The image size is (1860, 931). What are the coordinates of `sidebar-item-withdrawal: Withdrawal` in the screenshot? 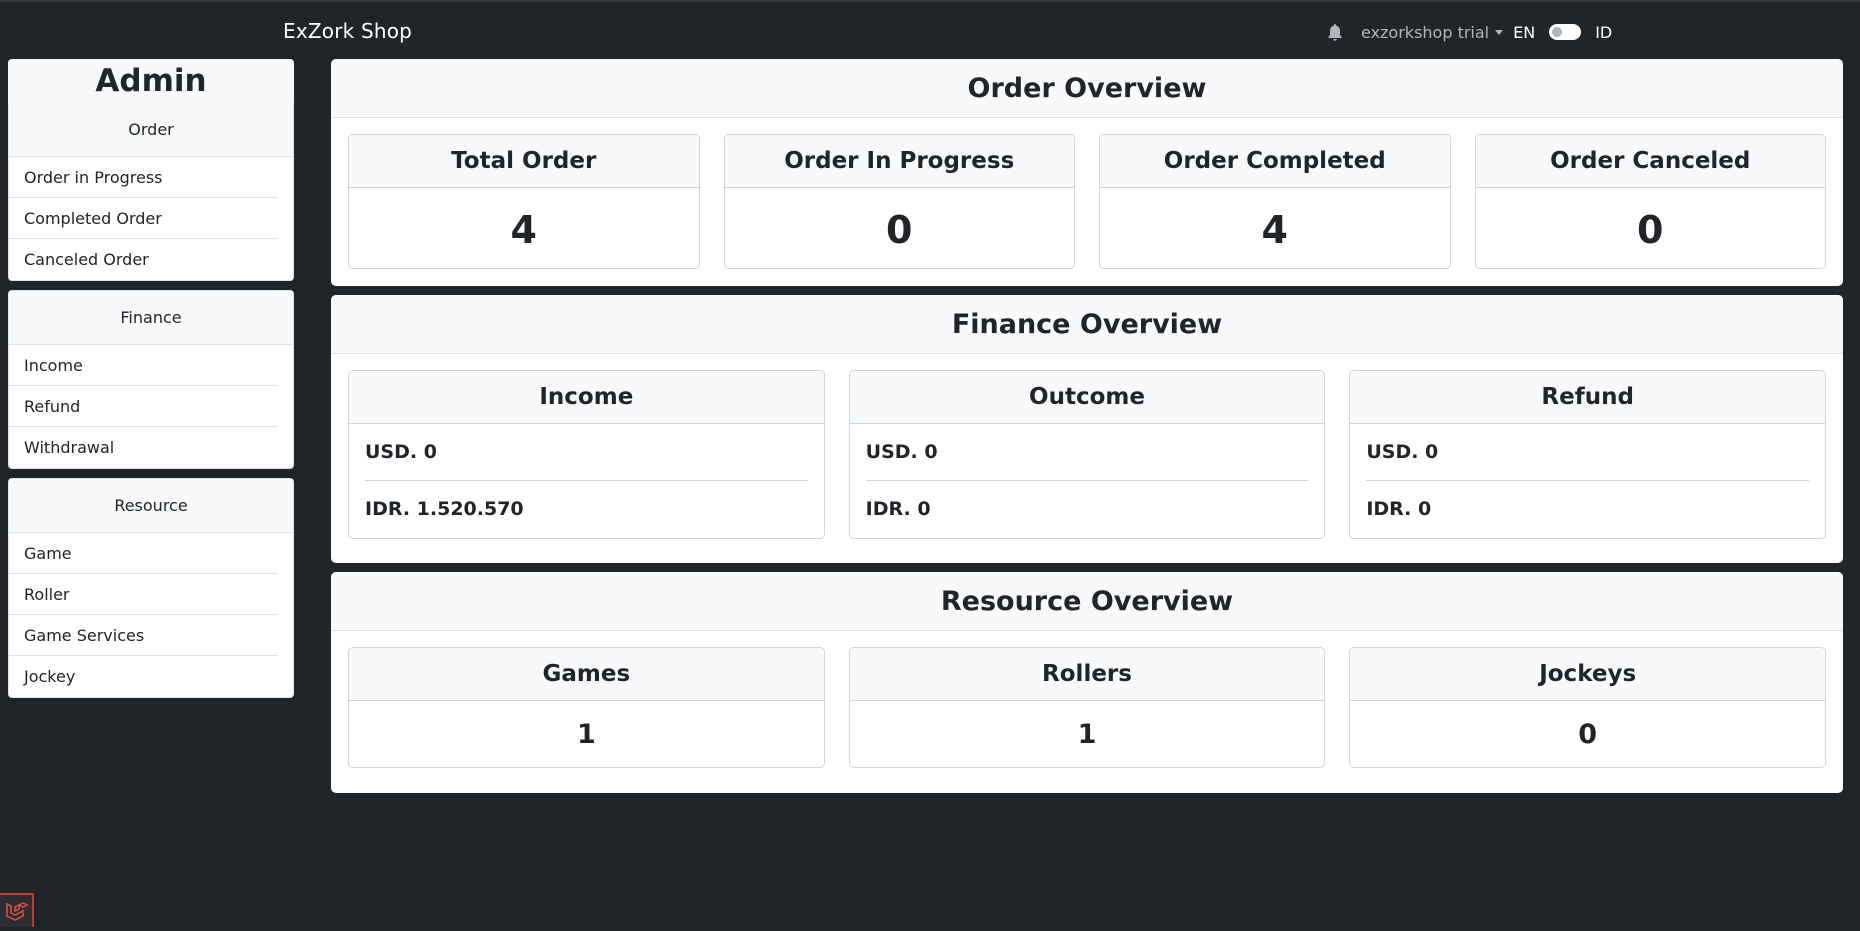 It's located at (143, 447).